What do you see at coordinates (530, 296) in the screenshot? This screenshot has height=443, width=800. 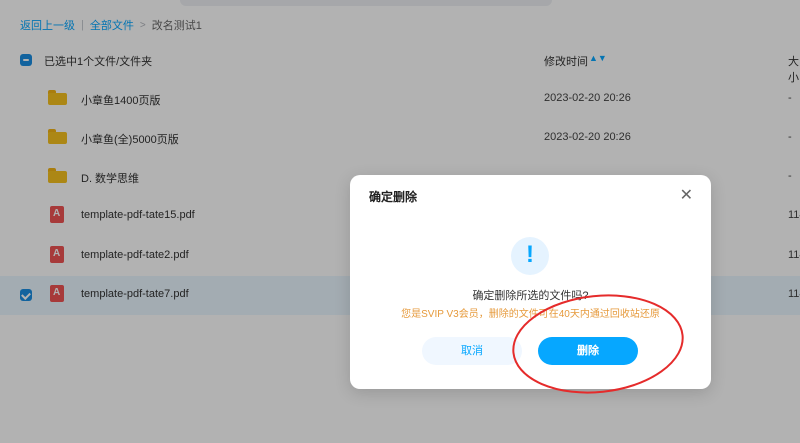 I see `dialog-question: 确定删除所选的文件吗?` at bounding box center [530, 296].